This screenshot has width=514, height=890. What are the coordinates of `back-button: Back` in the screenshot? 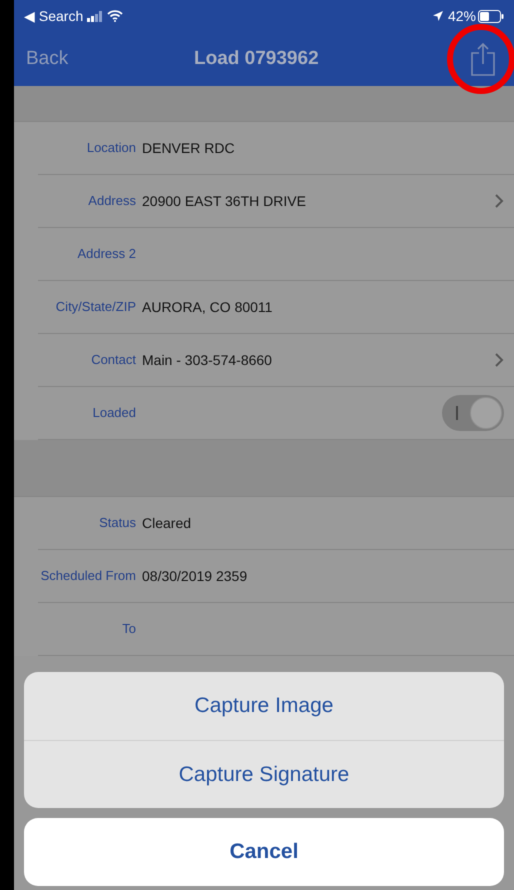 It's located at (47, 59).